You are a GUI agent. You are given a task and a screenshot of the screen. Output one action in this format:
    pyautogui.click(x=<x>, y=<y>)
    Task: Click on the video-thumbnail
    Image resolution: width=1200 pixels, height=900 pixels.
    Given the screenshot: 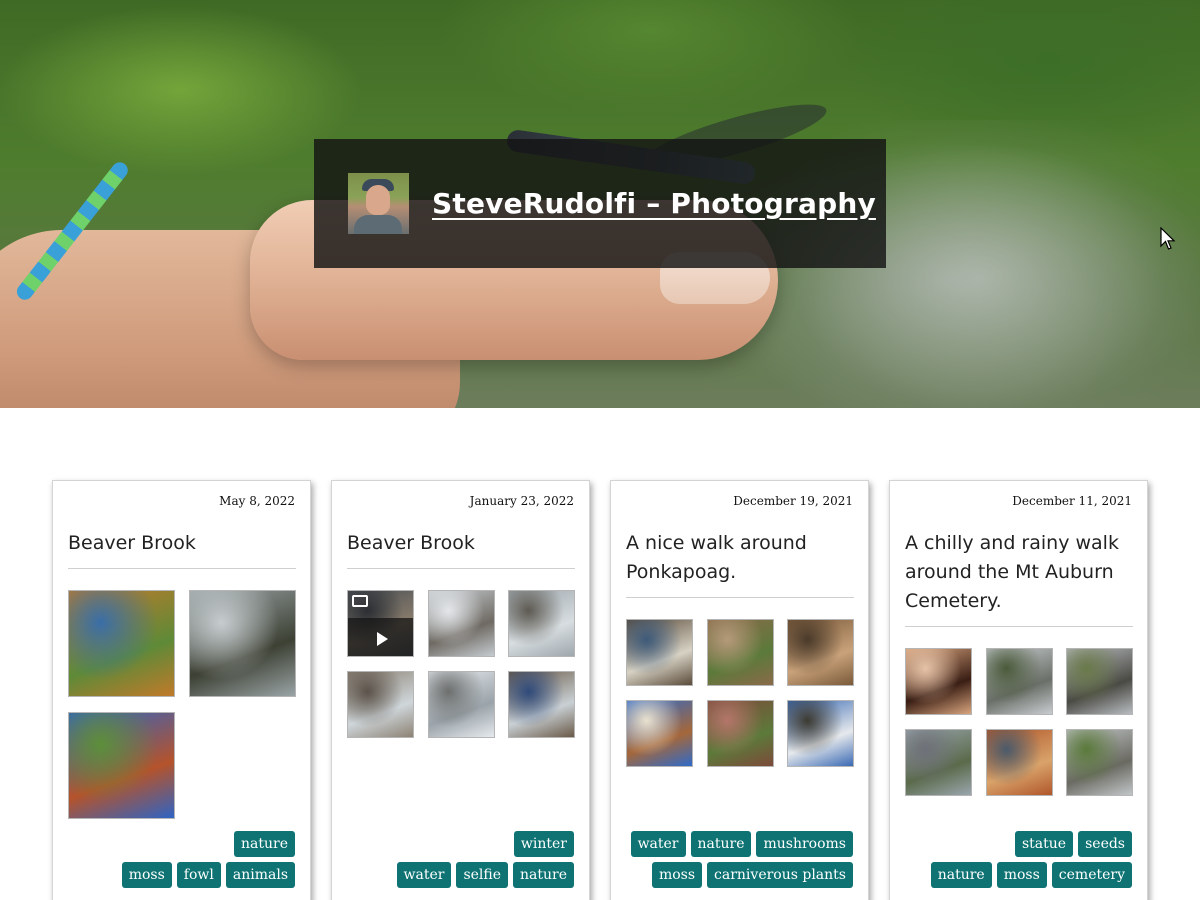 What is the action you would take?
    pyautogui.click(x=380, y=623)
    